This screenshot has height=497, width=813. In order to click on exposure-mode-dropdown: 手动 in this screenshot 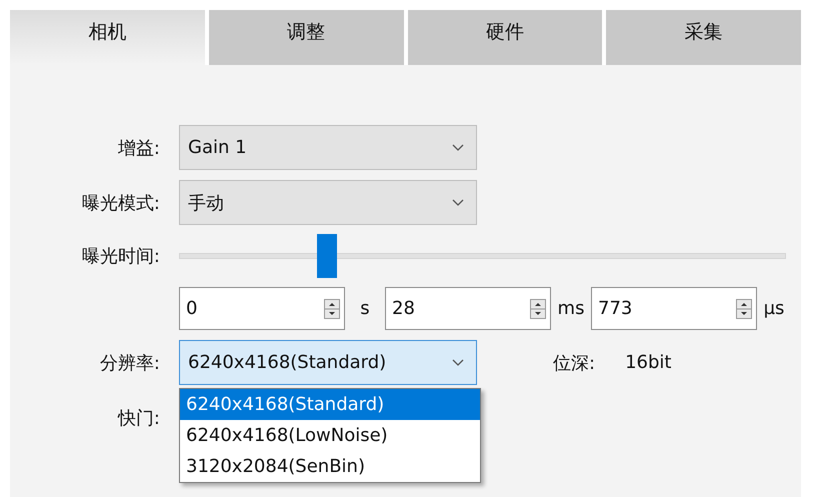, I will do `click(328, 202)`.